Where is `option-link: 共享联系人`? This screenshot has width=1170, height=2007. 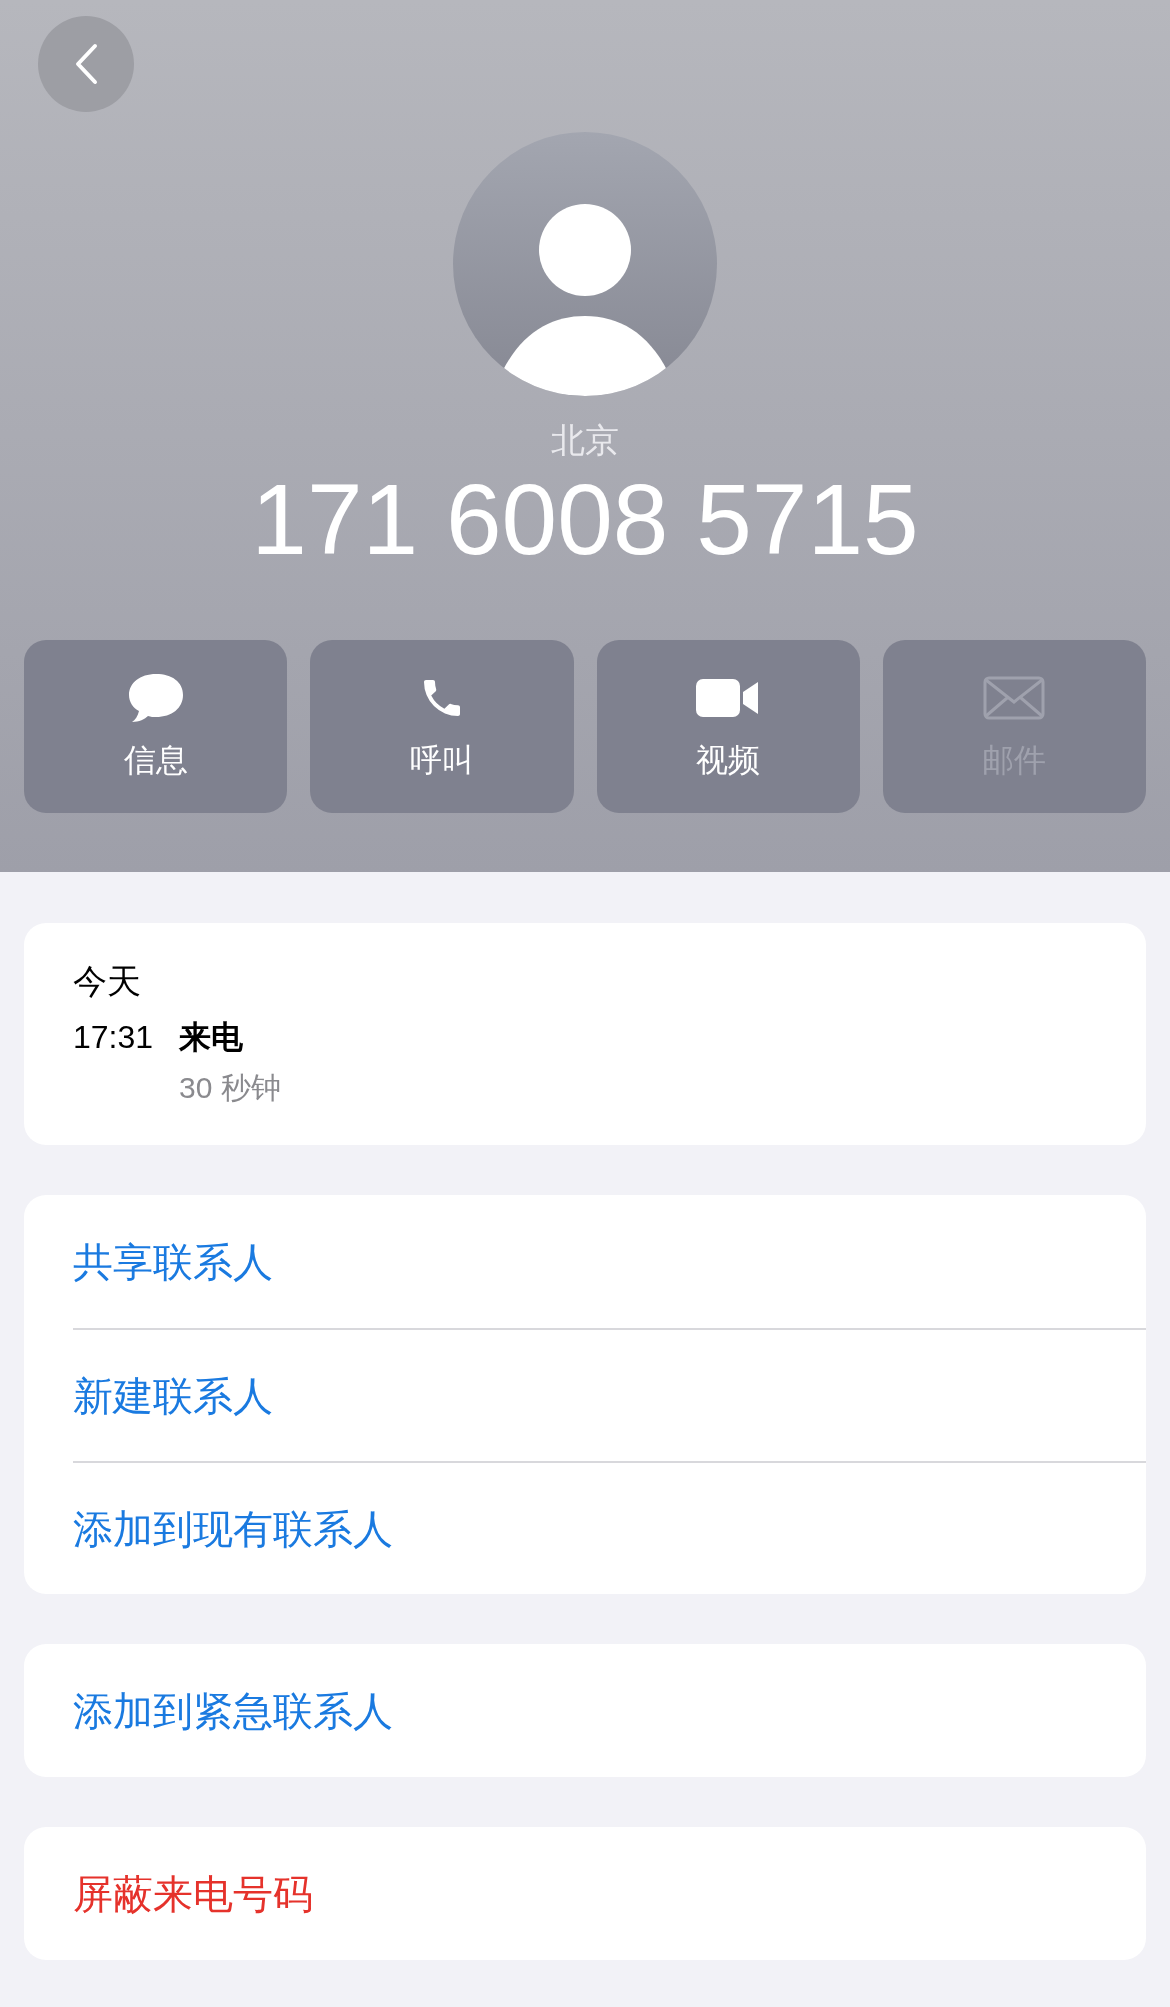 option-link: 共享联系人 is located at coordinates (173, 1261).